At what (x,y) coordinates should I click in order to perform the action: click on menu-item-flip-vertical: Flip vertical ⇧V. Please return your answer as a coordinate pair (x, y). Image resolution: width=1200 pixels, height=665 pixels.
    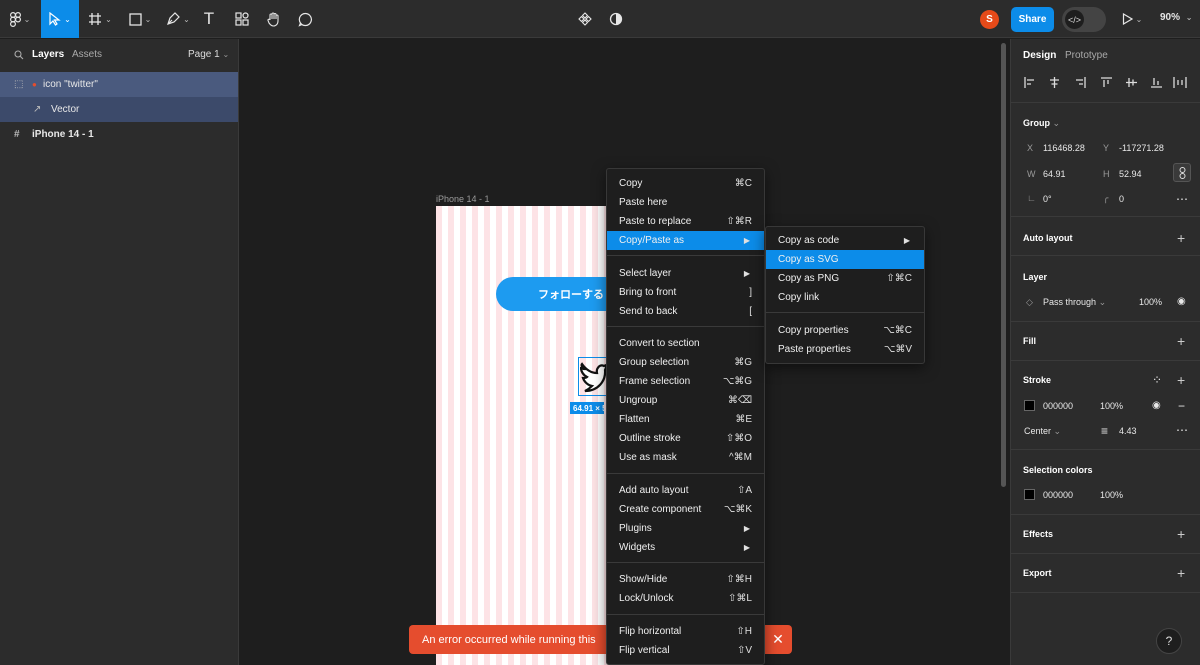
    Looking at the image, I should click on (685, 650).